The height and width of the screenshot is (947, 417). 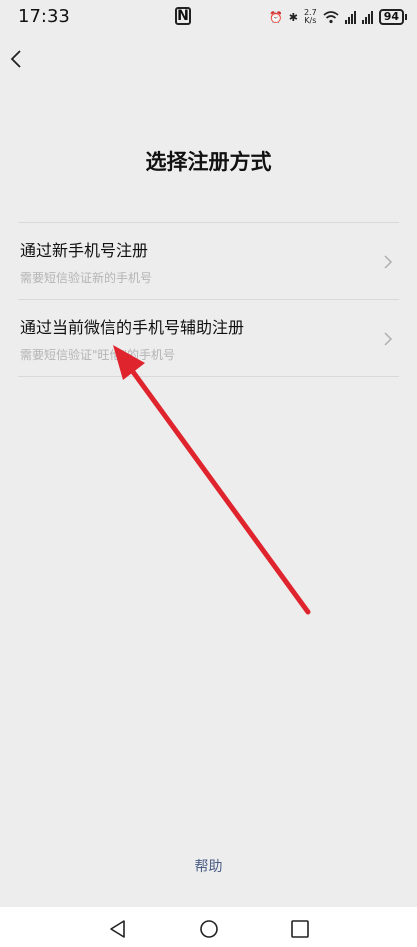 I want to click on bluetooth-icon: ✱, so click(x=293, y=17).